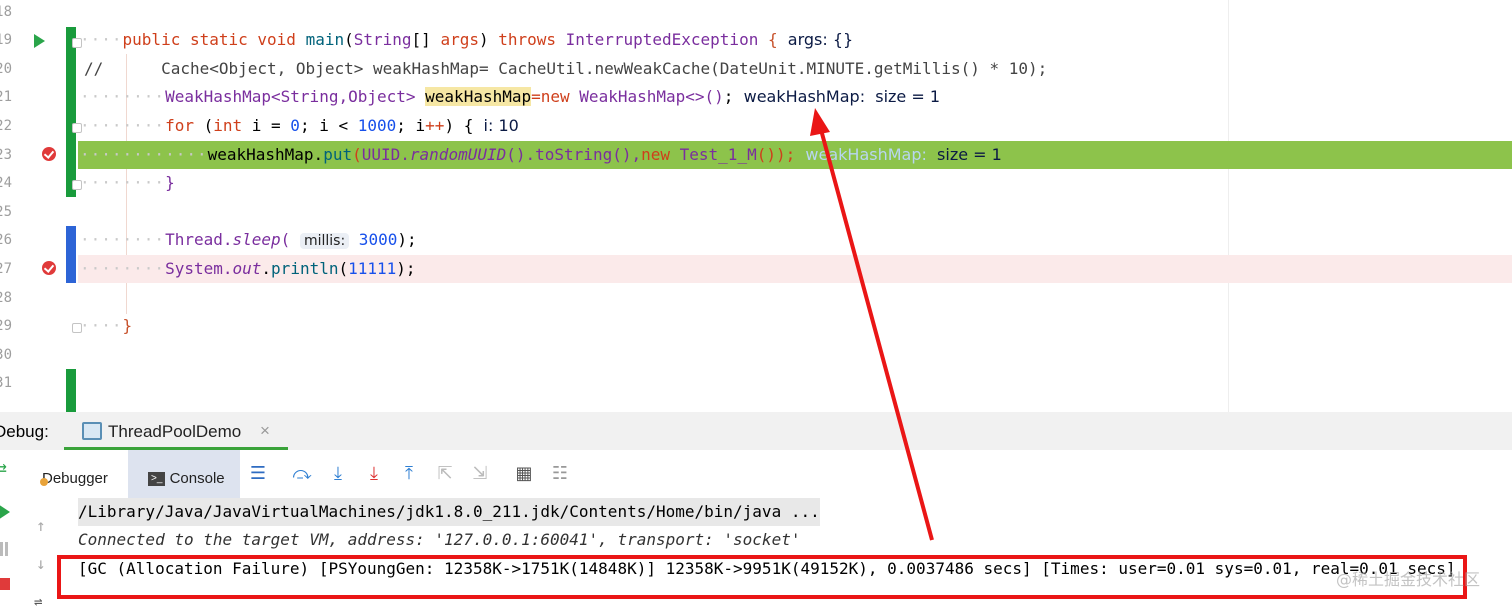 The image size is (1512, 610). What do you see at coordinates (1408, 579) in the screenshot?
I see `watermark: @稀土掘金技术社区` at bounding box center [1408, 579].